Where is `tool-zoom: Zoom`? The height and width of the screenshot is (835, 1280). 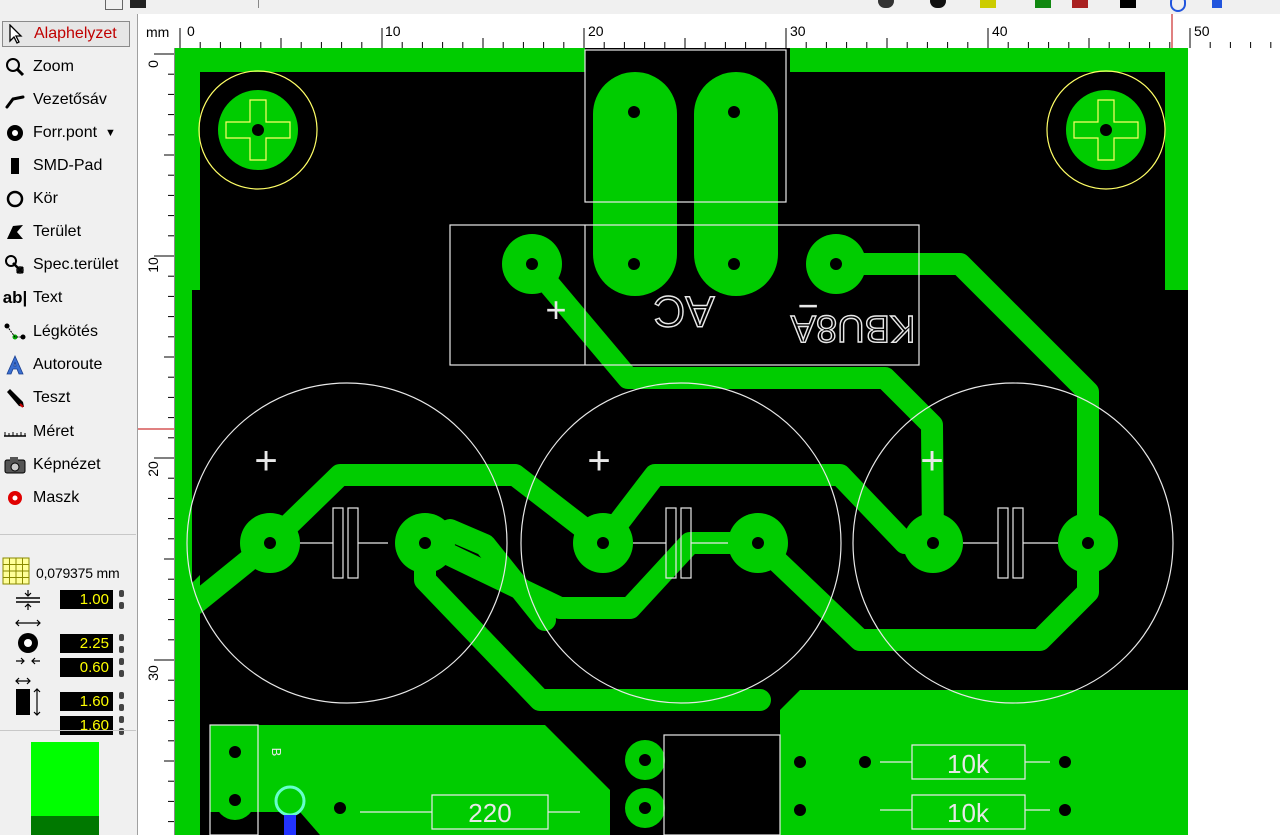 tool-zoom: Zoom is located at coordinates (66, 67).